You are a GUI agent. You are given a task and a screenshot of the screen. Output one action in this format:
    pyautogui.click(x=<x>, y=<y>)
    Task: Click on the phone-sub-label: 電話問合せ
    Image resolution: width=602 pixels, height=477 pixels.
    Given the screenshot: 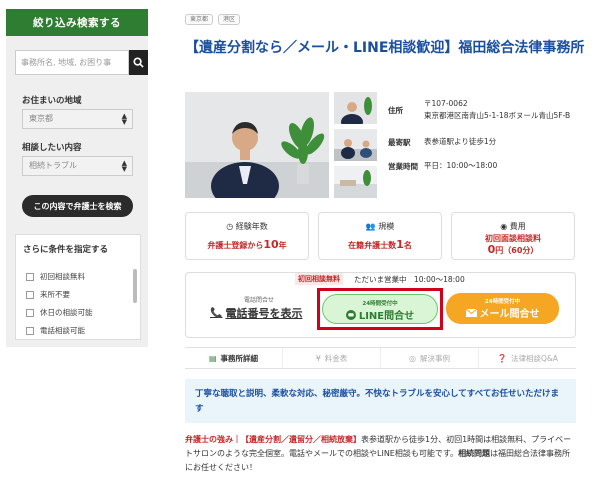 What is the action you would take?
    pyautogui.click(x=259, y=300)
    